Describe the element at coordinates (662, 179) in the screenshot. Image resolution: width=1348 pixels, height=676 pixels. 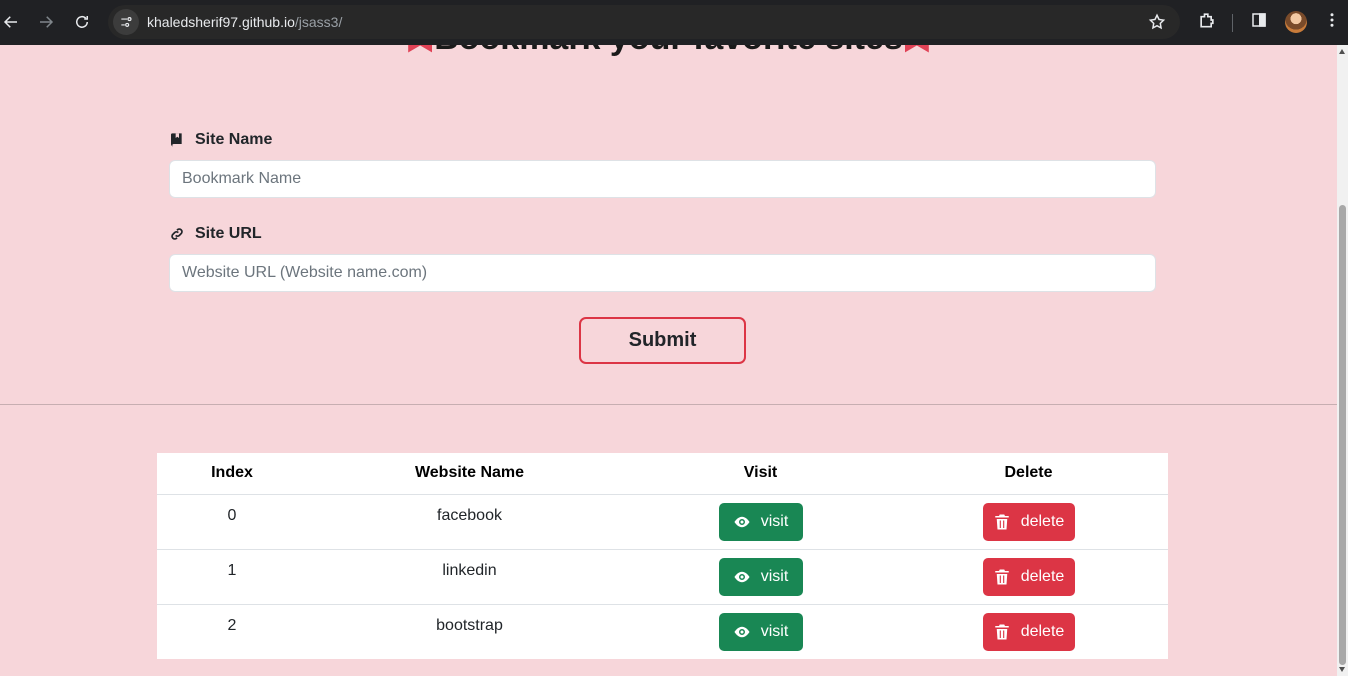
I see `site-name-input` at that location.